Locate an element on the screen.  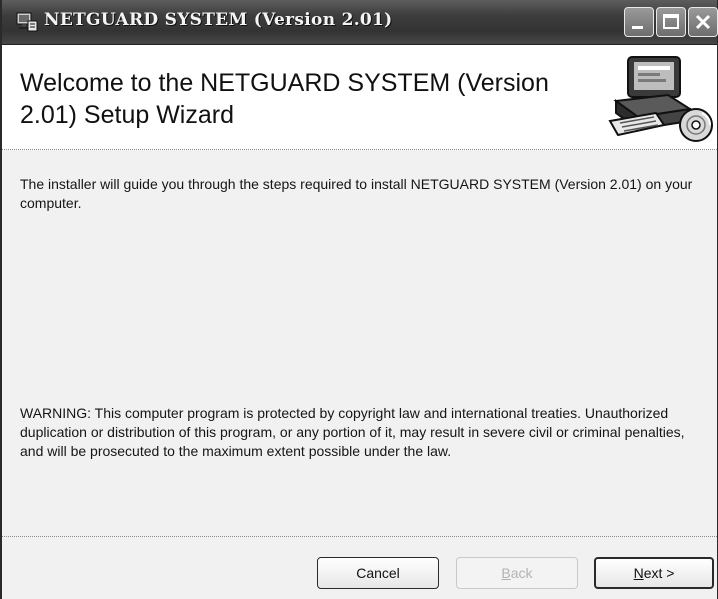
cancel-button: Cancel is located at coordinates (378, 573).